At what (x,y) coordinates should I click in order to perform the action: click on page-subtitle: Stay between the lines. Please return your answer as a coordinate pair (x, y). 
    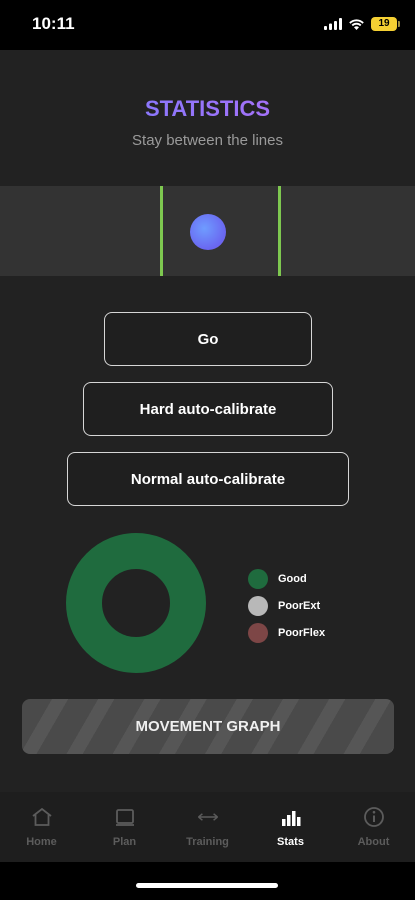
    Looking at the image, I should click on (207, 140).